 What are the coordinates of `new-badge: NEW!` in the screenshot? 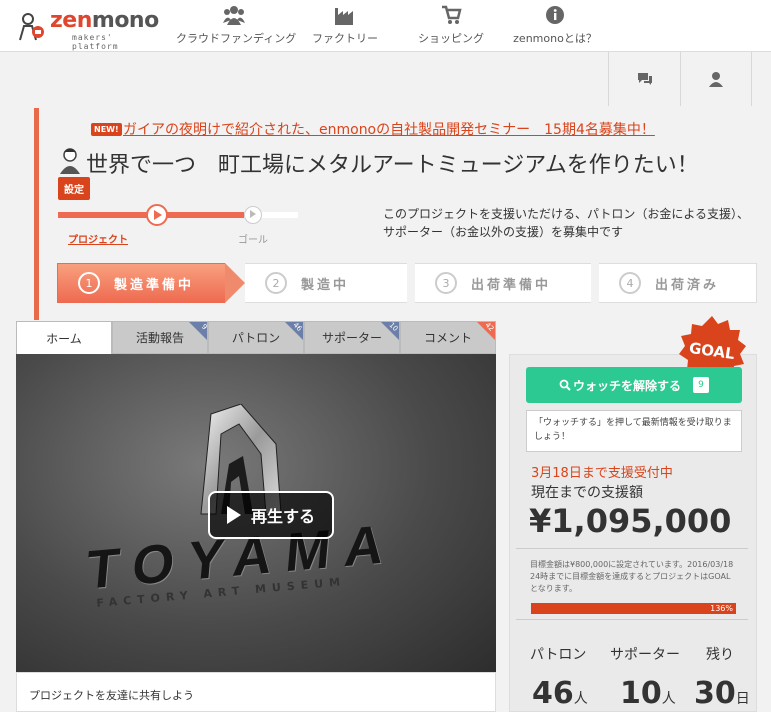 It's located at (106, 129).